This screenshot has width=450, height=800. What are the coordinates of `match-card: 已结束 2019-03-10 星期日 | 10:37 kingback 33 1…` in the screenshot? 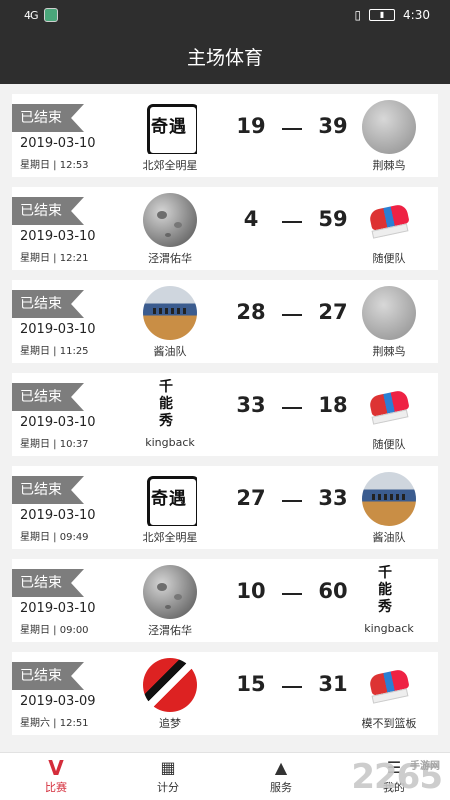 It's located at (225, 414).